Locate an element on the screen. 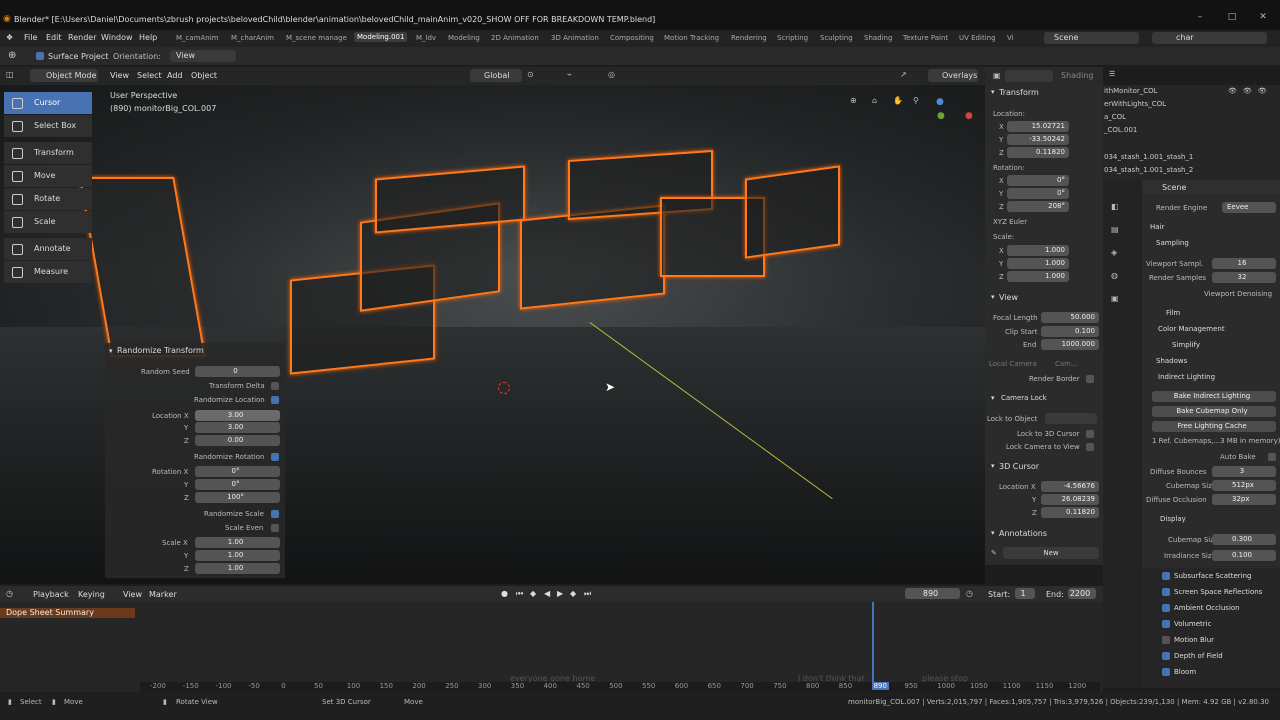  nav-gizmo-x: ● is located at coordinates (969, 116).